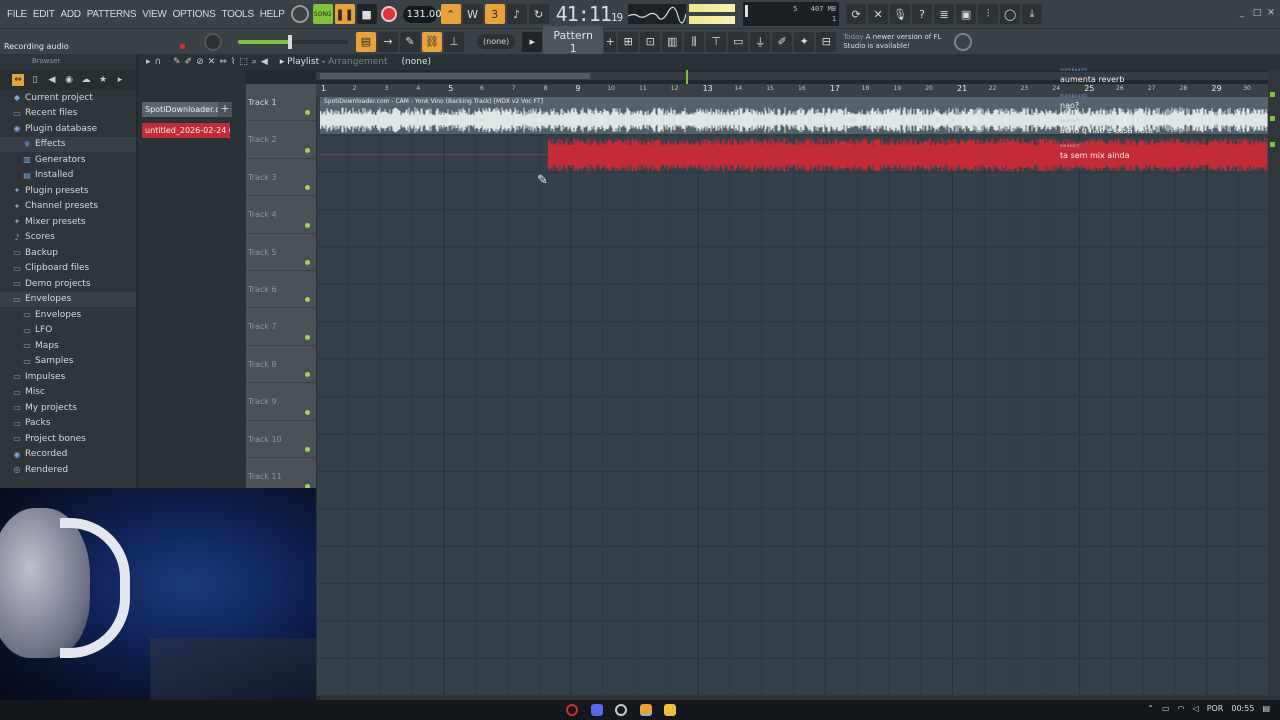 The image size is (1280, 720). What do you see at coordinates (1242, 708) in the screenshot?
I see `clock-time: 00:55` at bounding box center [1242, 708].